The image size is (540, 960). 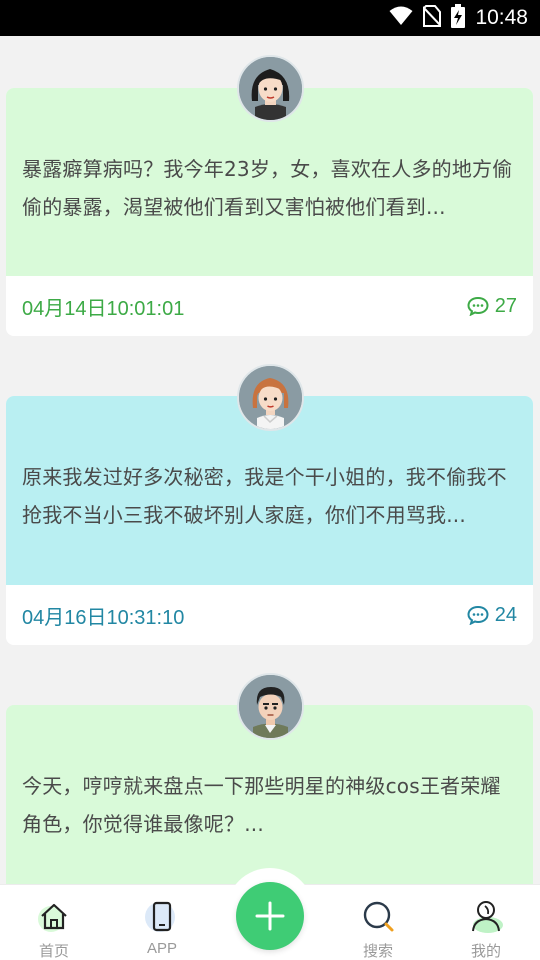 I want to click on search-icon, so click(x=378, y=917).